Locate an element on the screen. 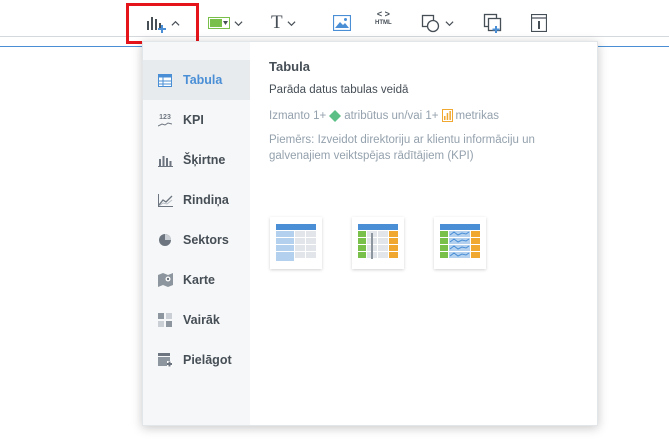  requires-attributes: atribūtus un/vai 1+ is located at coordinates (391, 115).